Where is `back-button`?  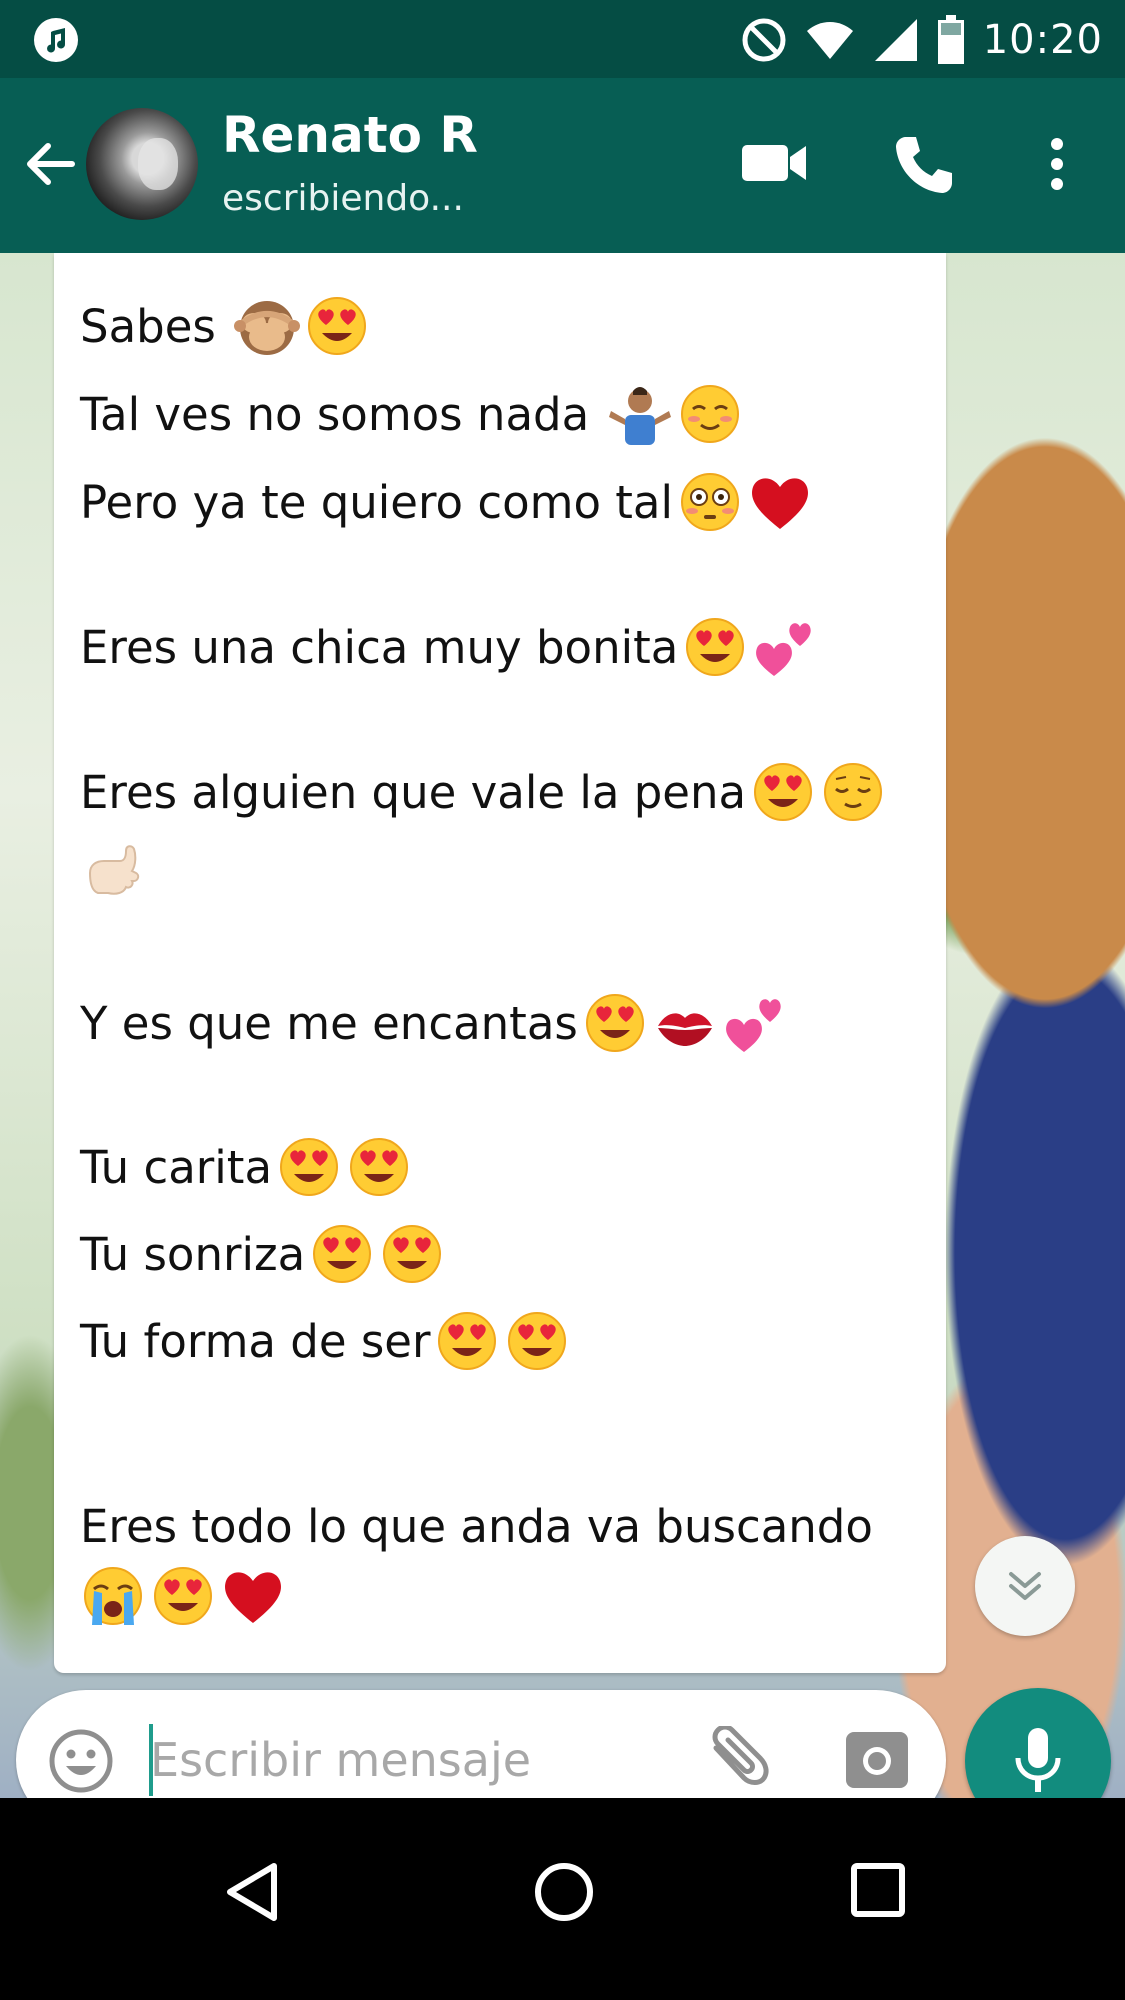
back-button is located at coordinates (52, 166).